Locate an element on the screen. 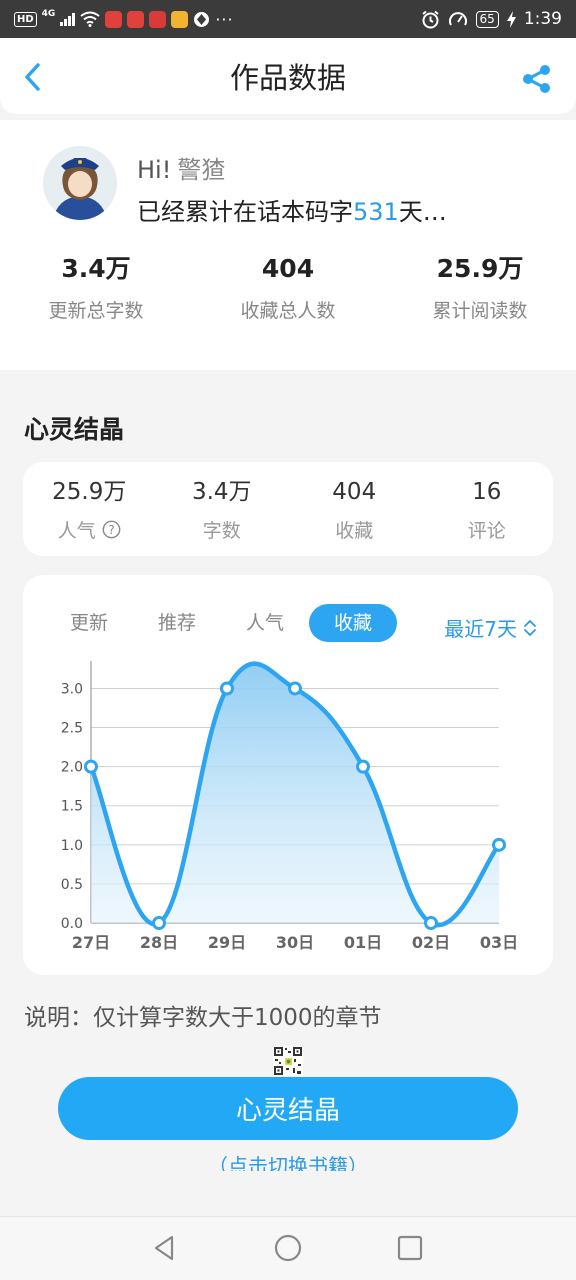 This screenshot has width=576, height=1280. network-type: 4G is located at coordinates (48, 14).